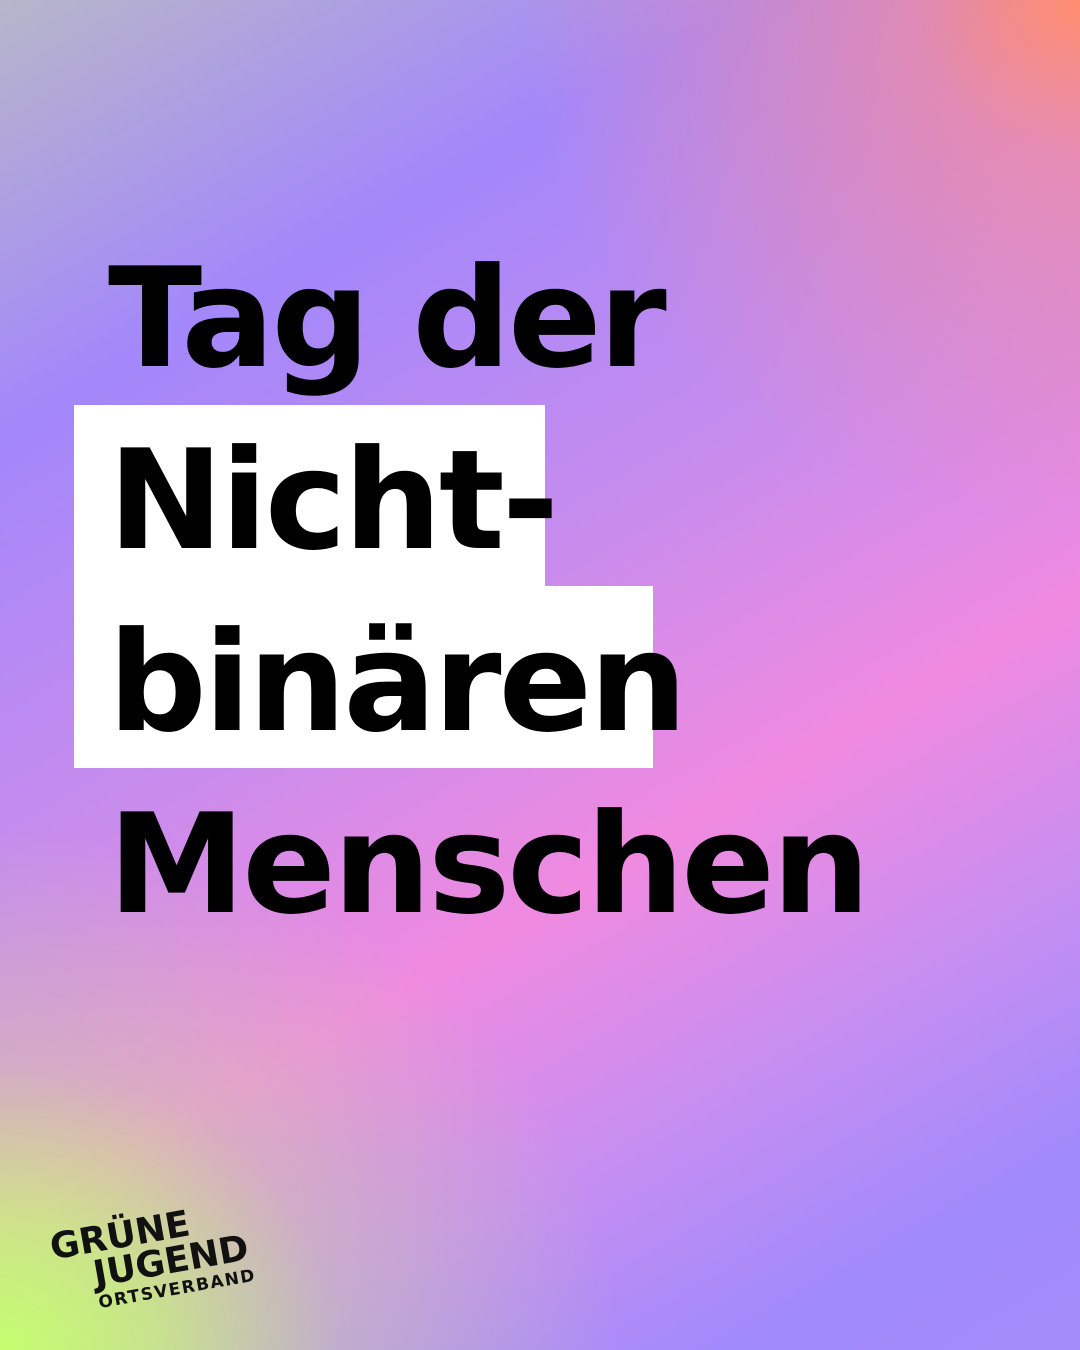  What do you see at coordinates (387, 318) in the screenshot?
I see `headline-line-1: Tag der` at bounding box center [387, 318].